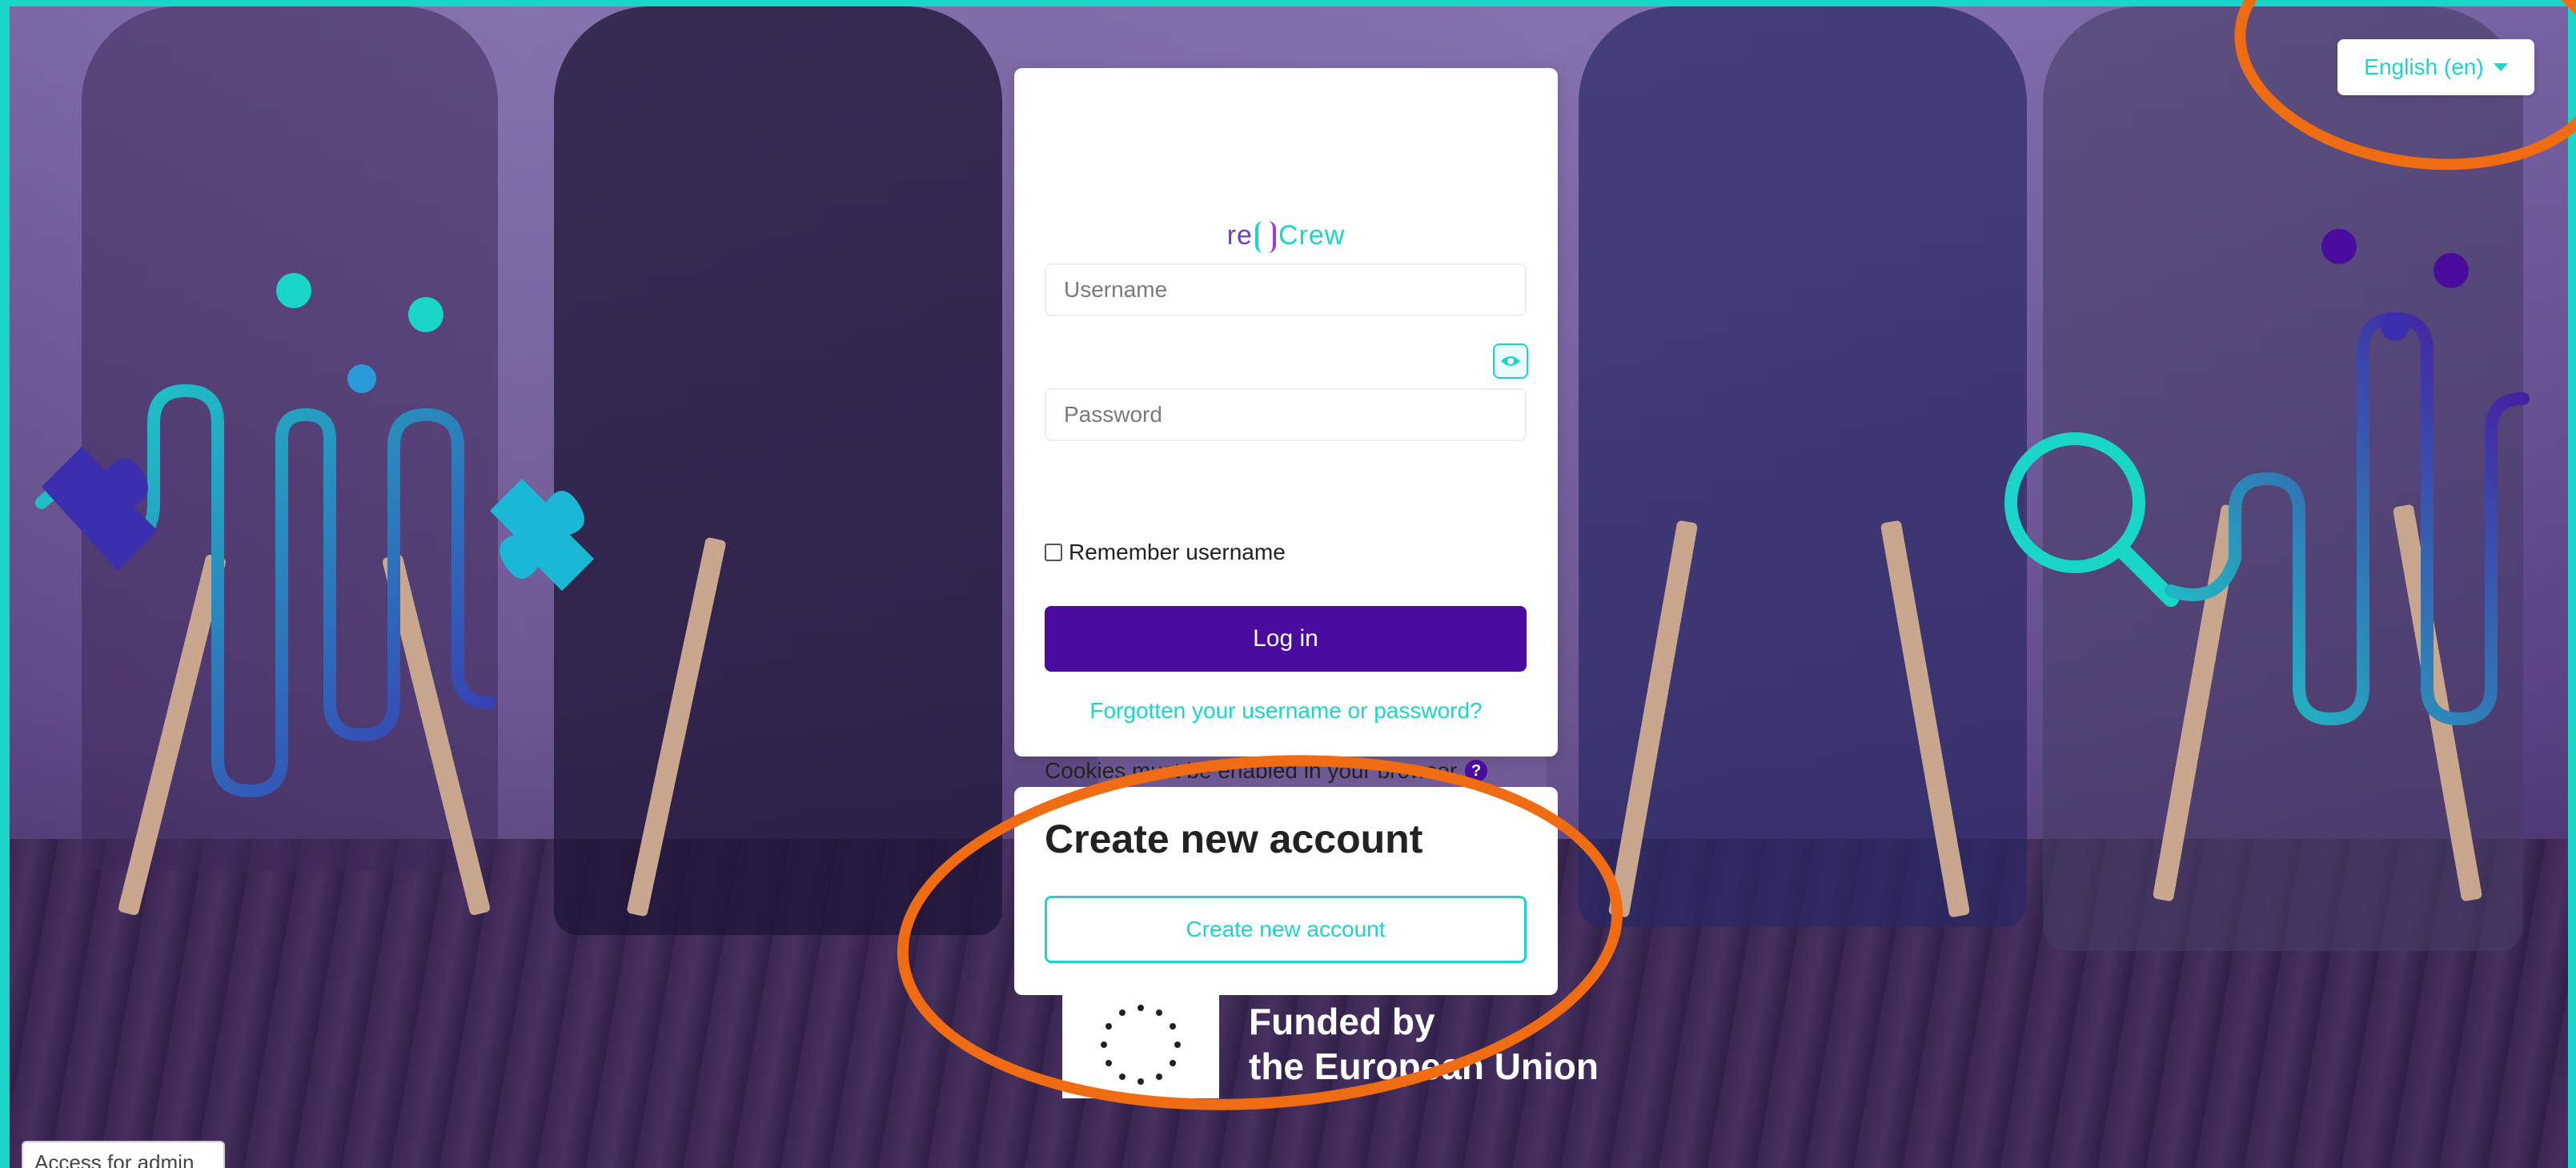  I want to click on eu-stars-icon, so click(1141, 1045).